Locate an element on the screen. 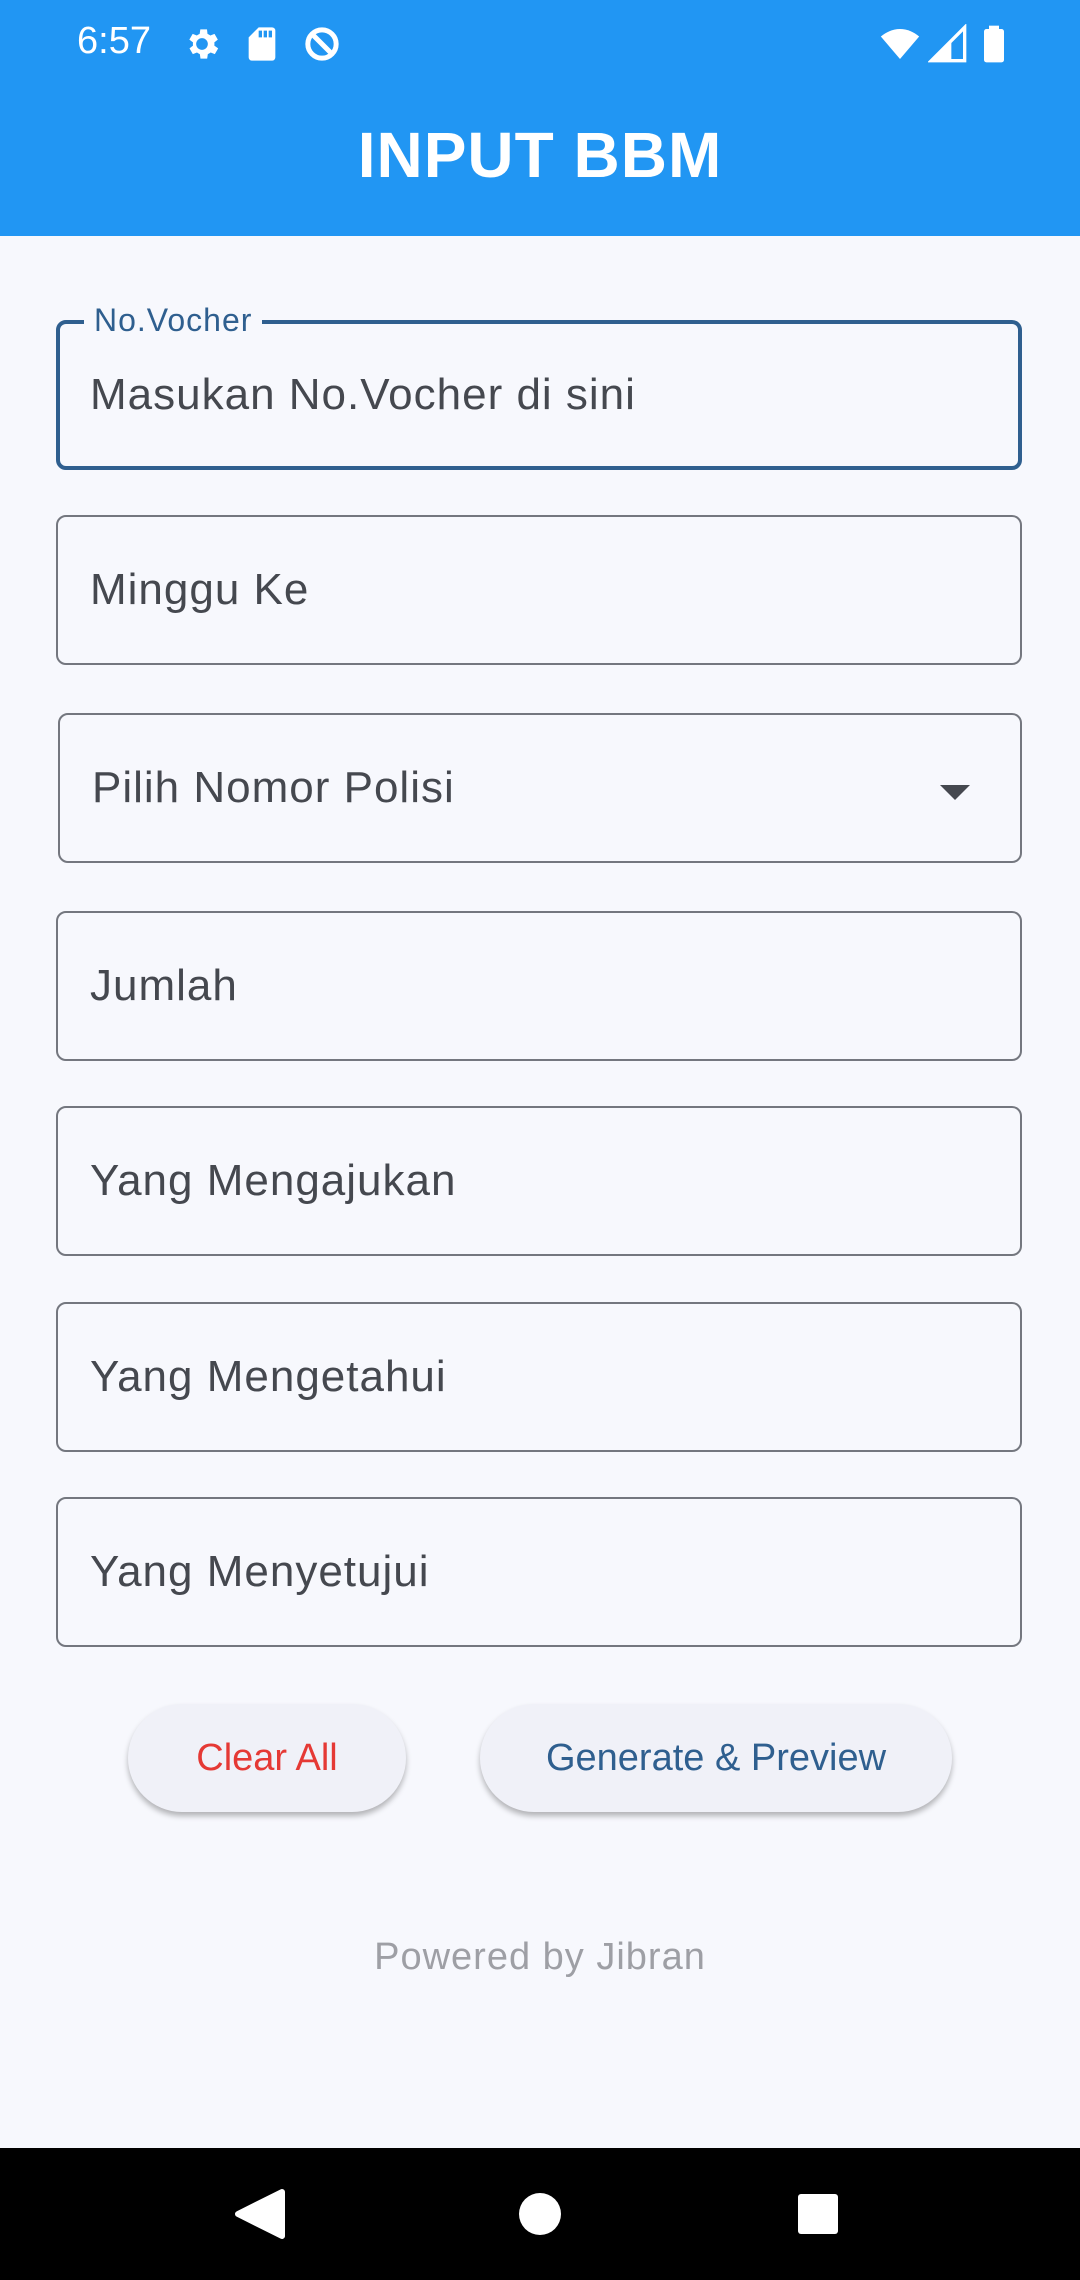 The height and width of the screenshot is (2280, 1080). page-title: INPUT BBM is located at coordinates (540, 155).